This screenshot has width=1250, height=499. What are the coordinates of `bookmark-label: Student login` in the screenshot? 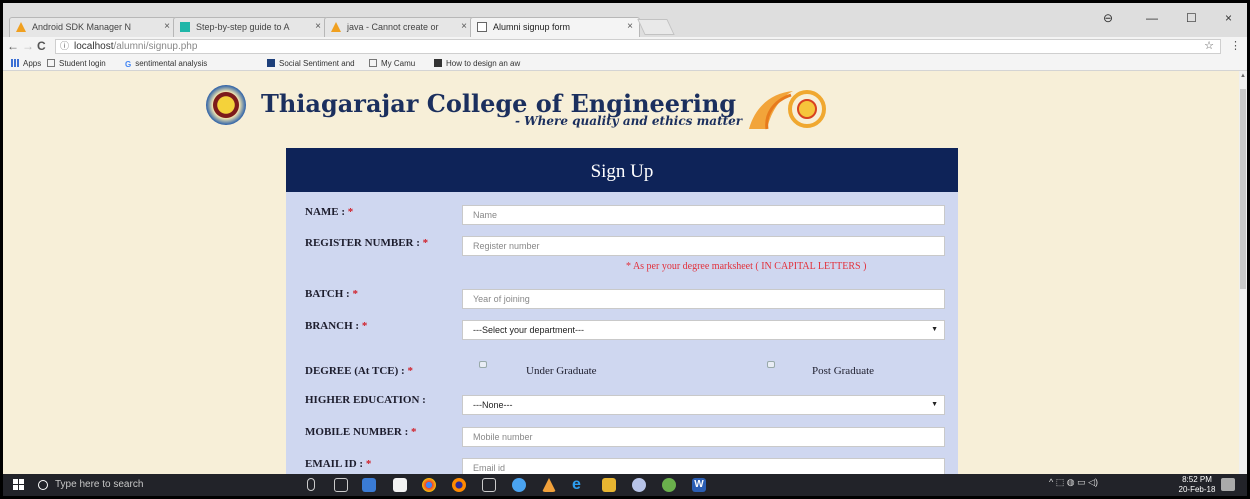 It's located at (82, 63).